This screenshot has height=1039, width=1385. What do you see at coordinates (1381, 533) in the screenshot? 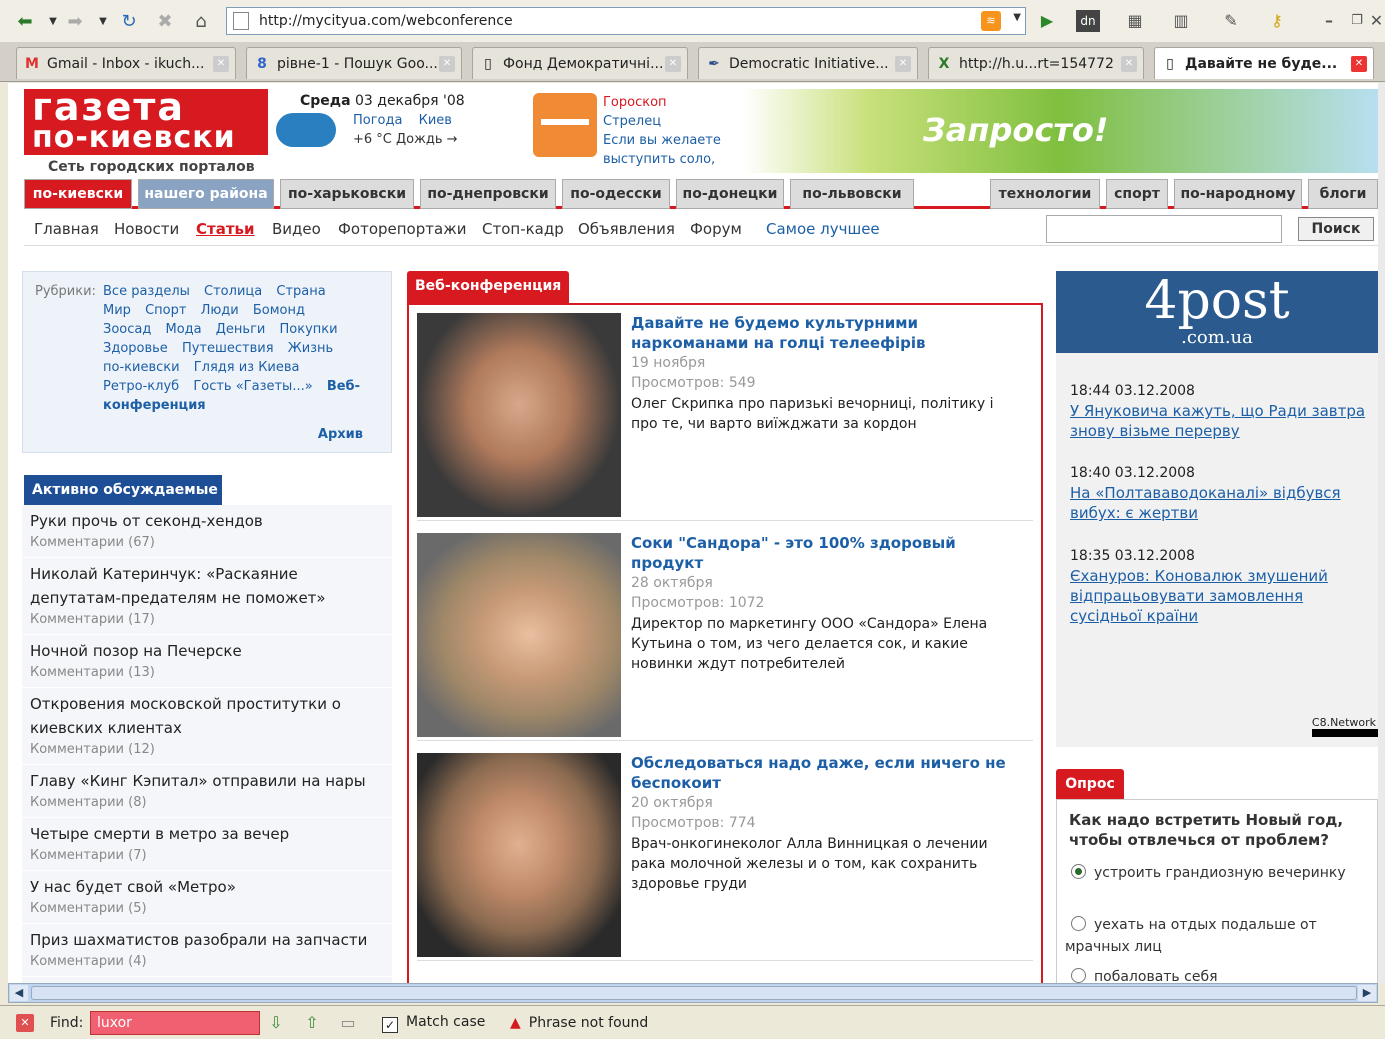
I see `vertical-scrollbar` at bounding box center [1381, 533].